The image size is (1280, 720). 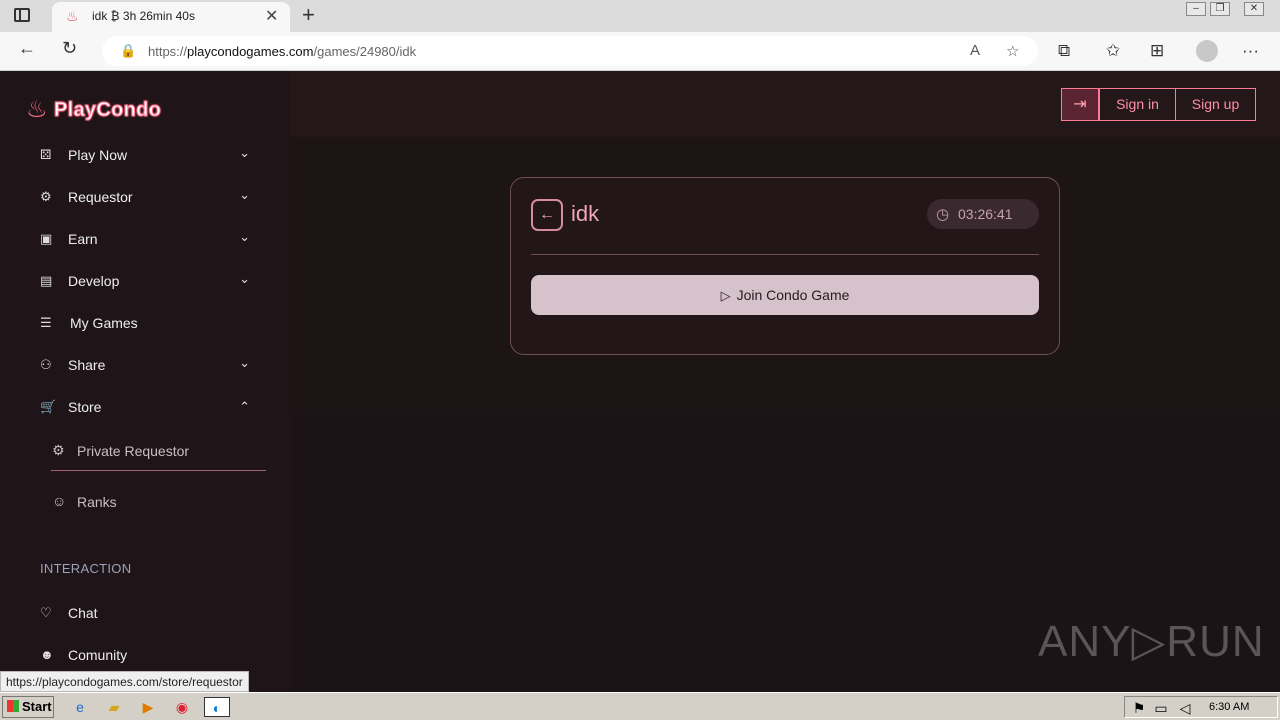 What do you see at coordinates (87, 365) in the screenshot?
I see `sidebar-item-label: Share` at bounding box center [87, 365].